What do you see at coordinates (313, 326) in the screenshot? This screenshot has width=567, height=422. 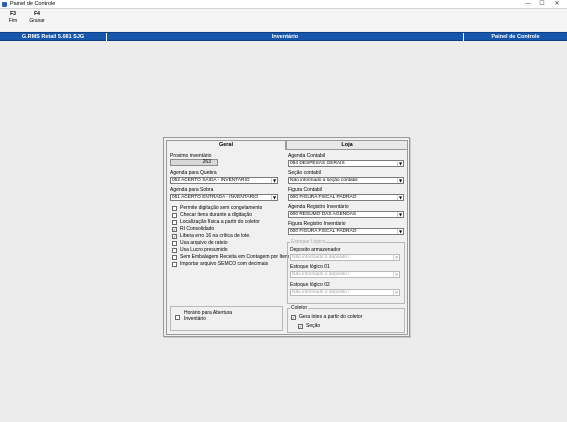 I see `secao-label: Seção` at bounding box center [313, 326].